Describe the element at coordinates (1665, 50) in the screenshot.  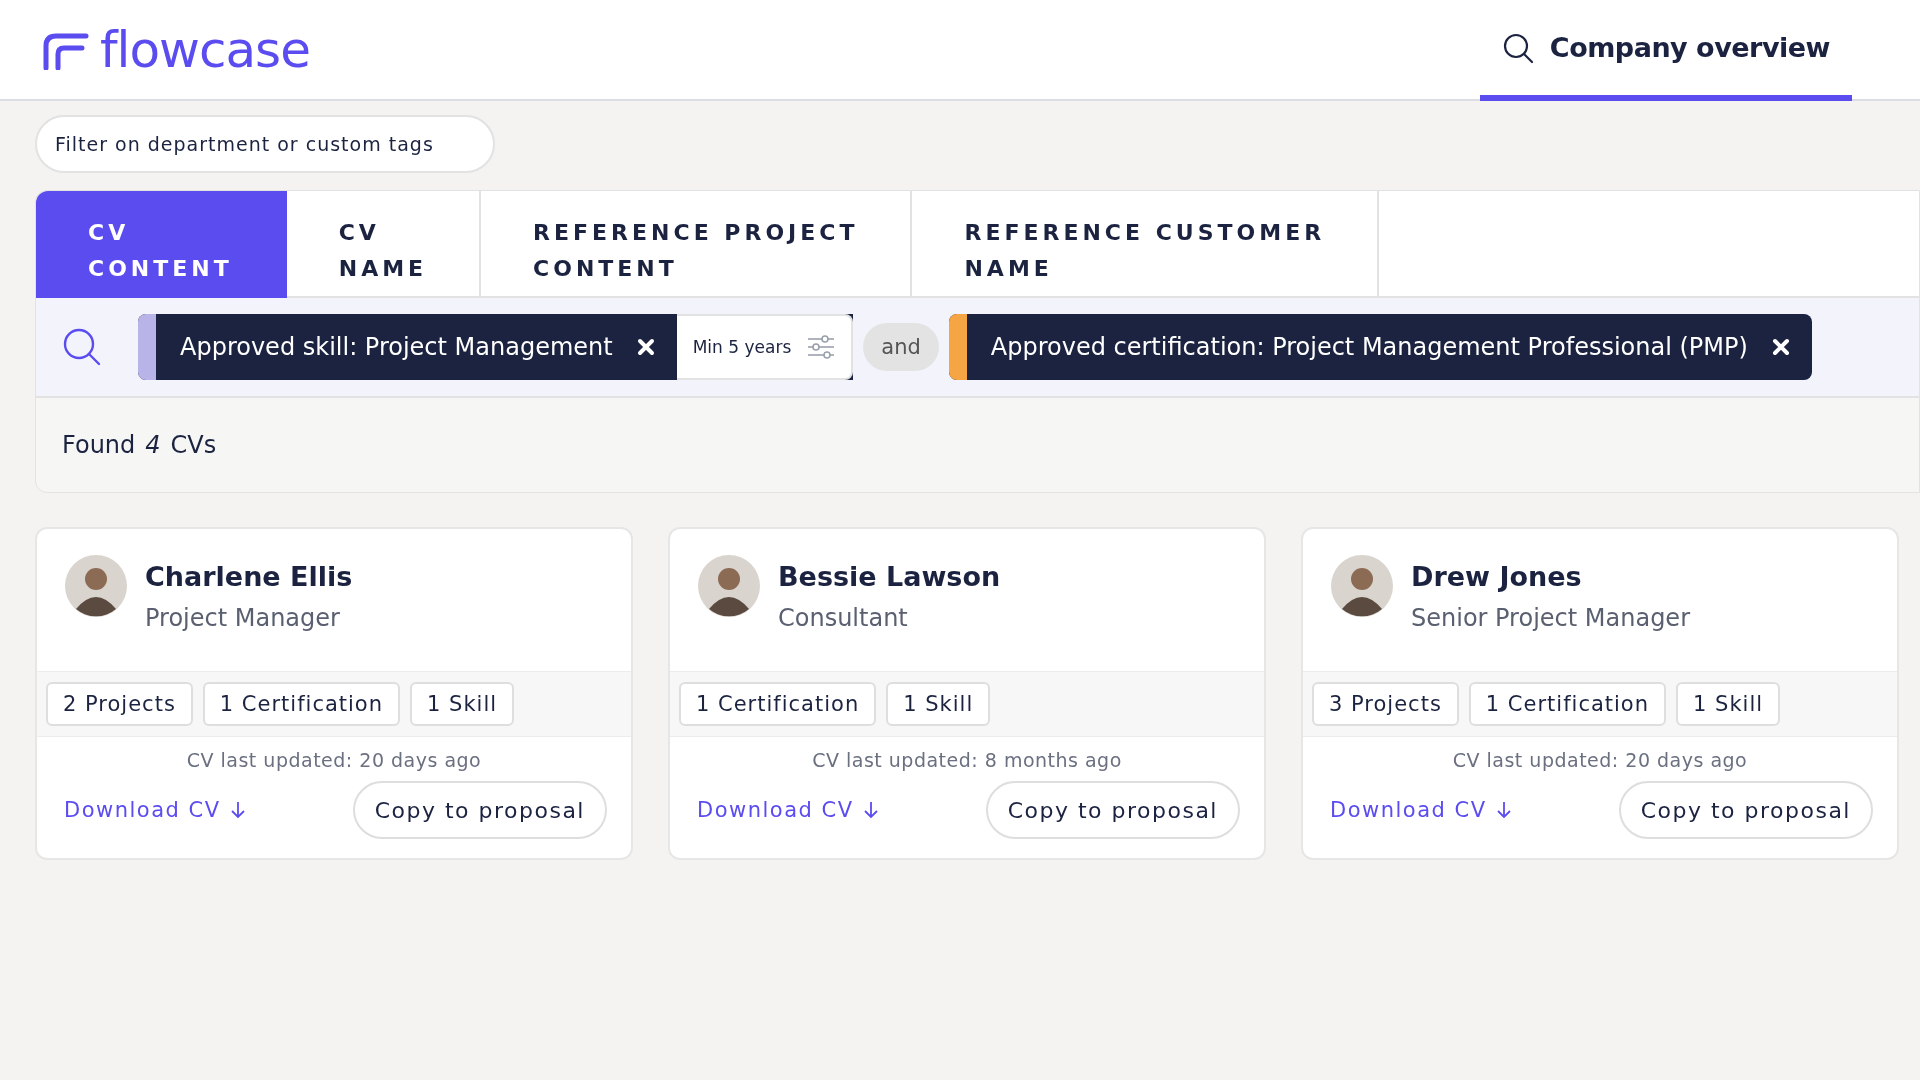
I see `company-overview-tab: Company overview` at that location.